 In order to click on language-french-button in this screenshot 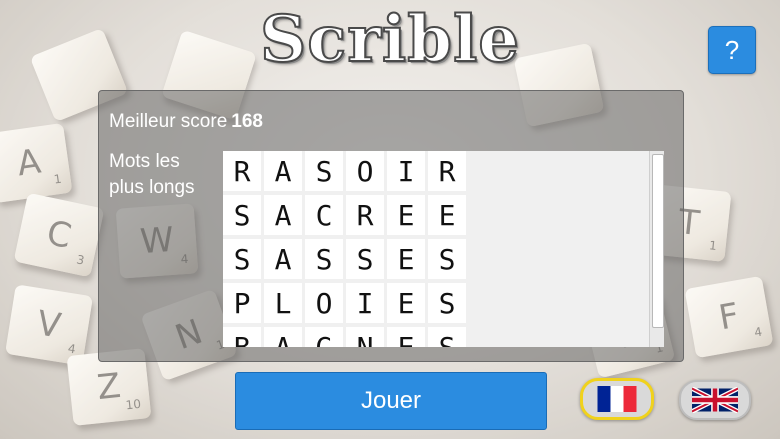, I will do `click(617, 399)`.